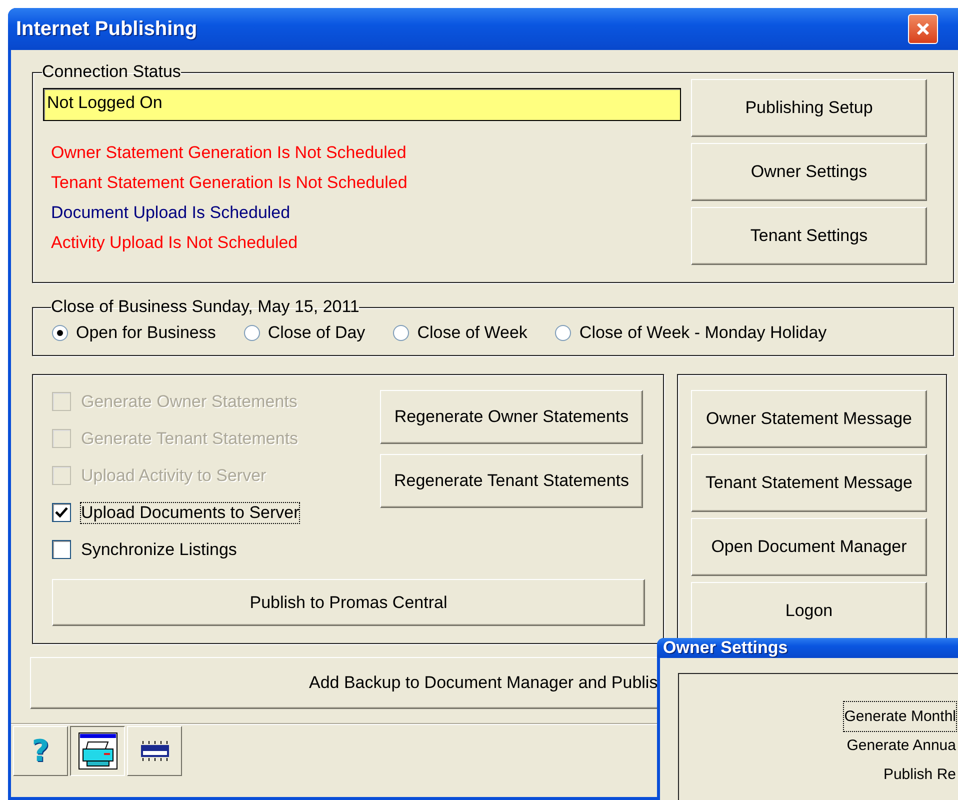 The height and width of the screenshot is (800, 958). I want to click on toolbar-button, so click(97, 751).